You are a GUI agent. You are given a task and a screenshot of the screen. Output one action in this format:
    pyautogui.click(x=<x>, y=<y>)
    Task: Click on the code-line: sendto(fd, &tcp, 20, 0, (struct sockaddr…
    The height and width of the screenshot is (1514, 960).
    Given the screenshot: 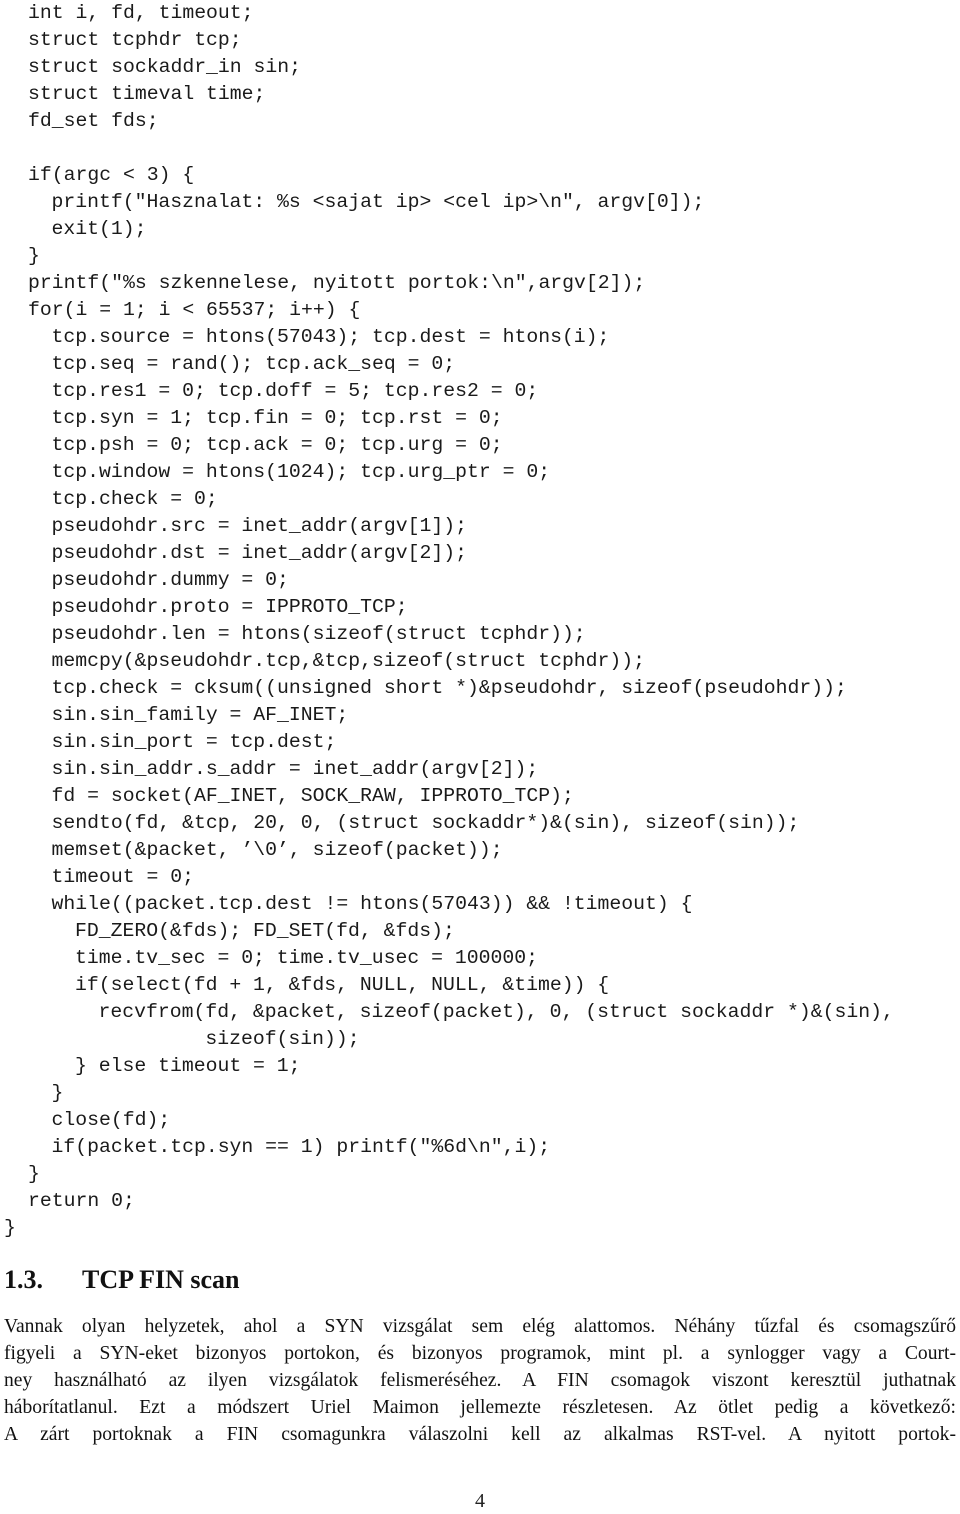 What is the action you would take?
    pyautogui.click(x=425, y=823)
    